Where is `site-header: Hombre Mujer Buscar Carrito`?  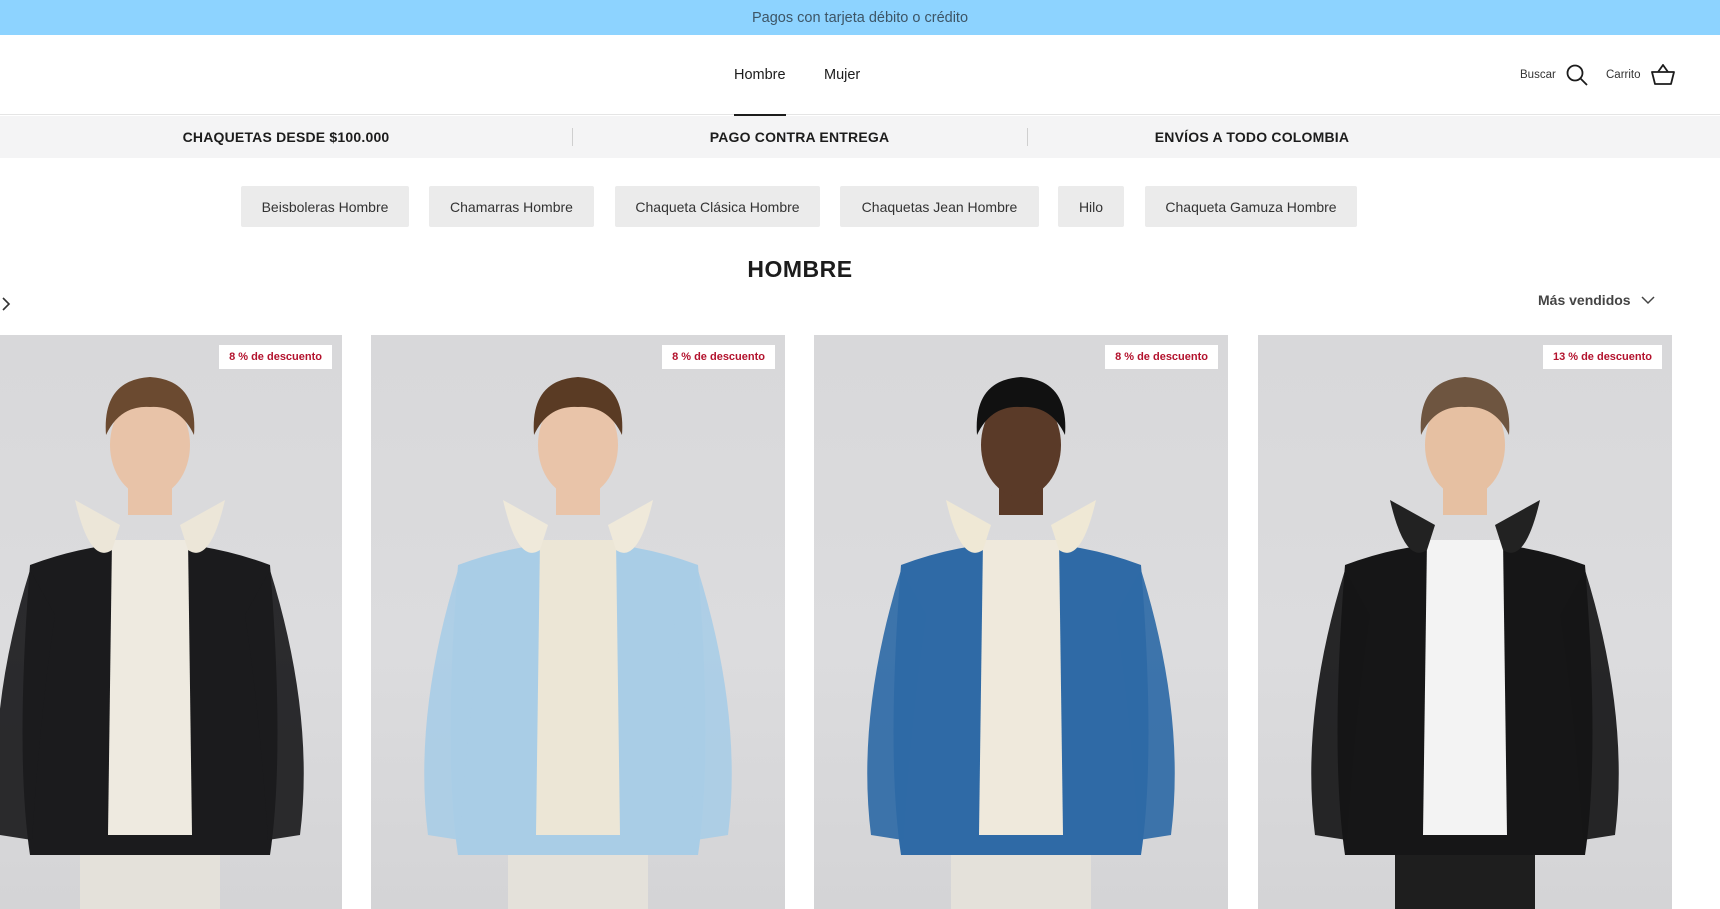 site-header: Hombre Mujer Buscar Carrito is located at coordinates (860, 75).